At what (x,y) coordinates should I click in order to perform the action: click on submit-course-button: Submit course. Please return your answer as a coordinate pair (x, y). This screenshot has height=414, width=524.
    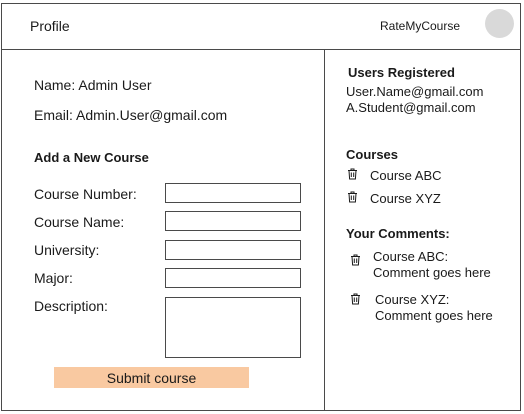
    Looking at the image, I should click on (151, 377).